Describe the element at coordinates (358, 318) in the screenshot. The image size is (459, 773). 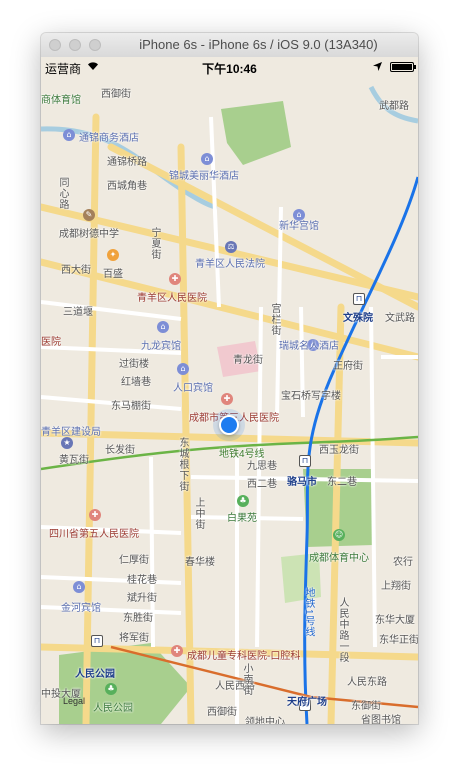
I see `map-label: 文殊院` at that location.